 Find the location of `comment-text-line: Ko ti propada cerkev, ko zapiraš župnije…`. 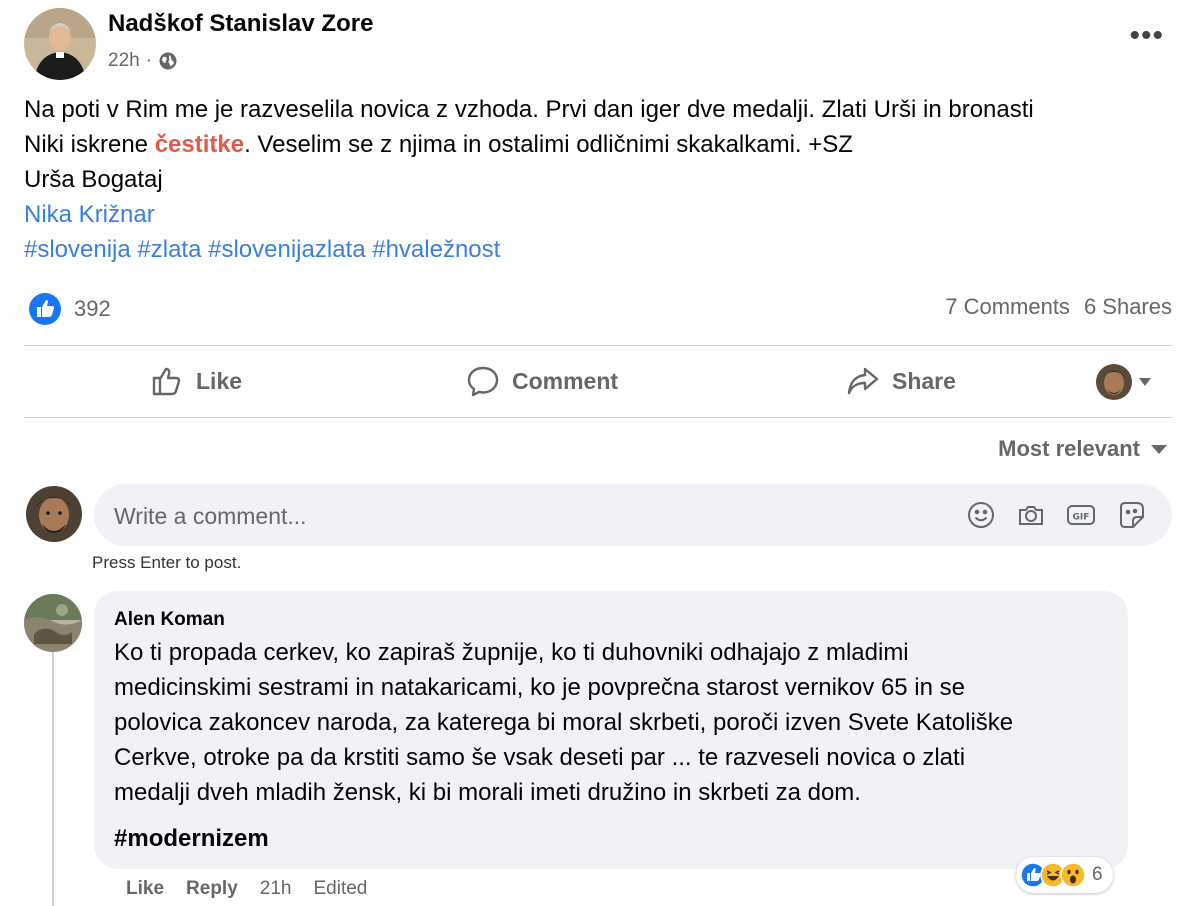

comment-text-line: Ko ti propada cerkev, ko zapiraš župnije… is located at coordinates (511, 652).